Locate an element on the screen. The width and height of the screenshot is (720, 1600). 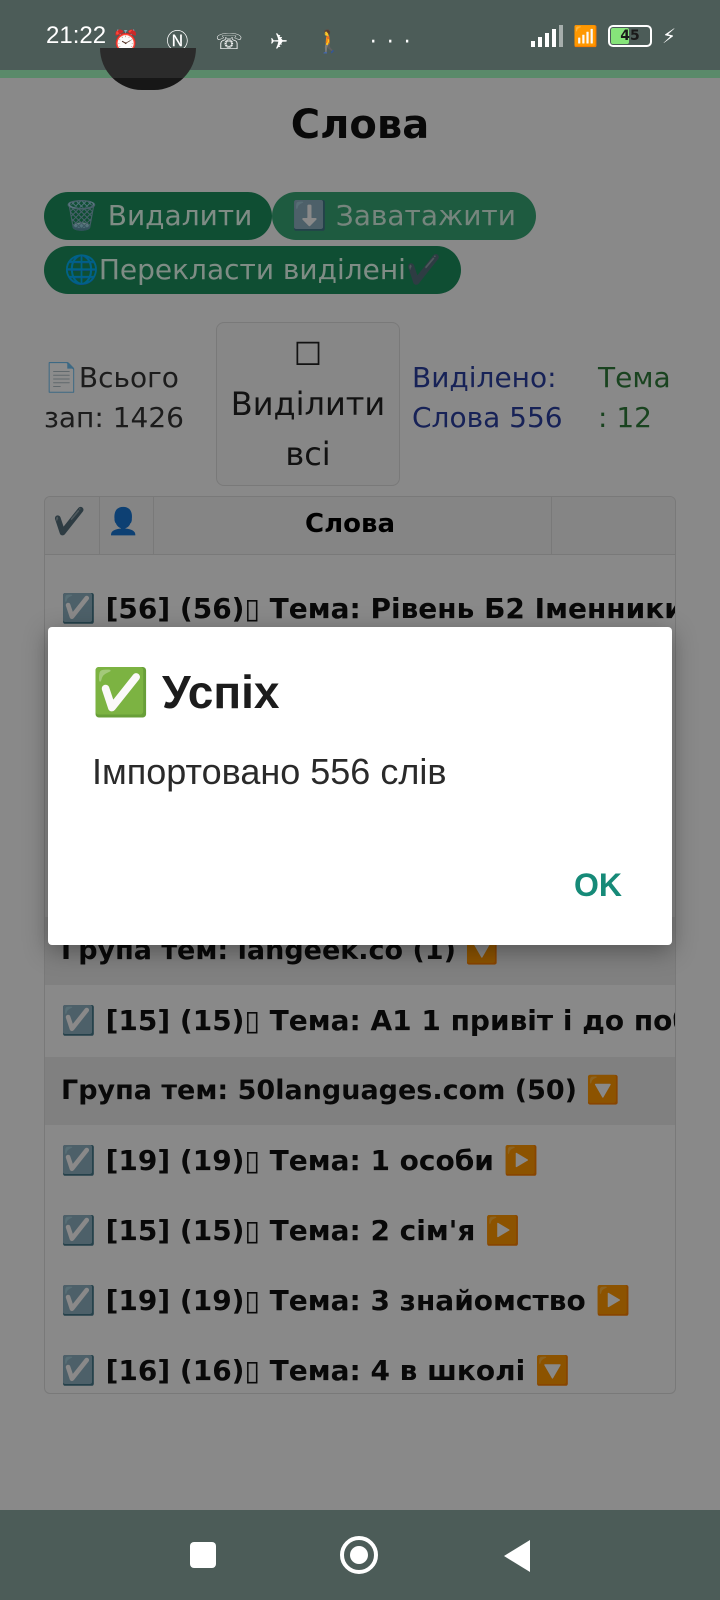
dialog-message: Імпортовано 556 слів is located at coordinates (269, 771).